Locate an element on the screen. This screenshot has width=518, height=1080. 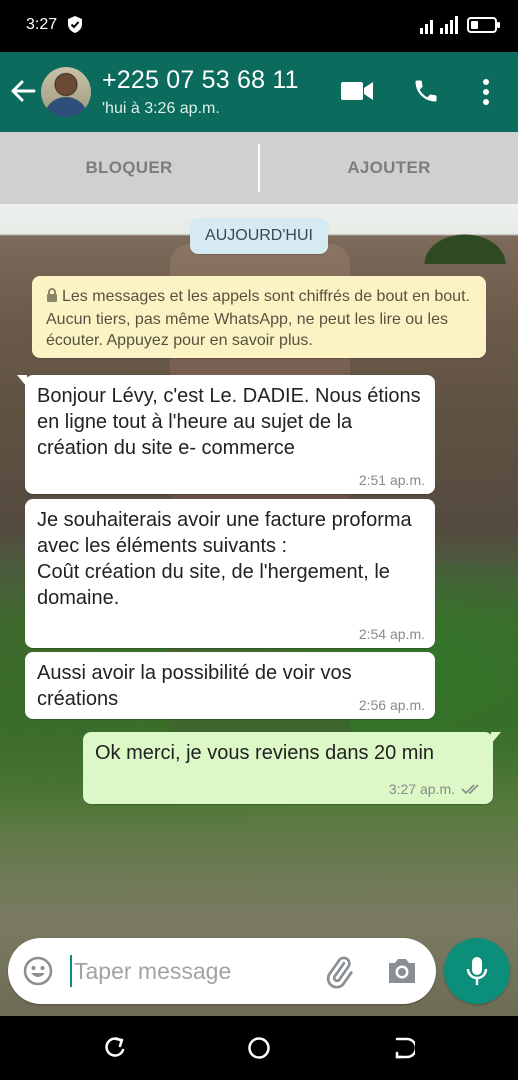
message-composer is located at coordinates (222, 971).